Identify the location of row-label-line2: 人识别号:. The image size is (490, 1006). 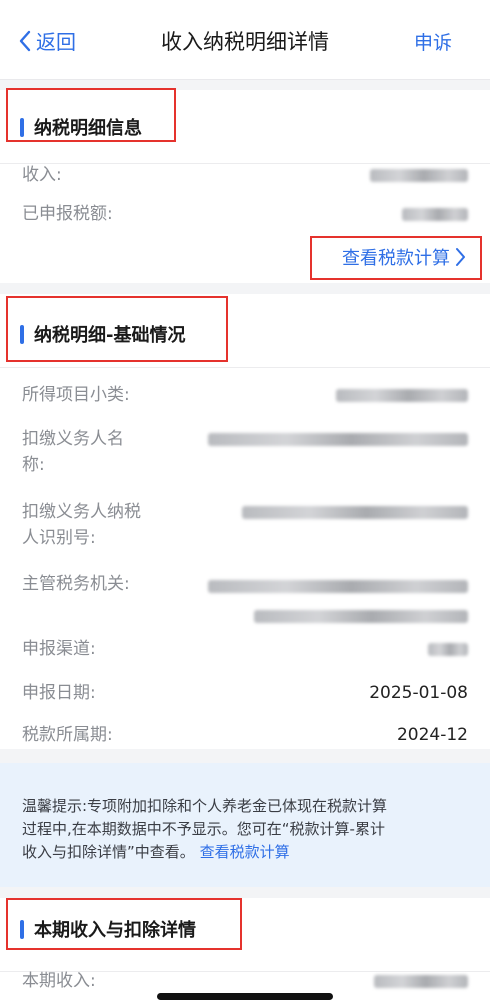
(59, 538).